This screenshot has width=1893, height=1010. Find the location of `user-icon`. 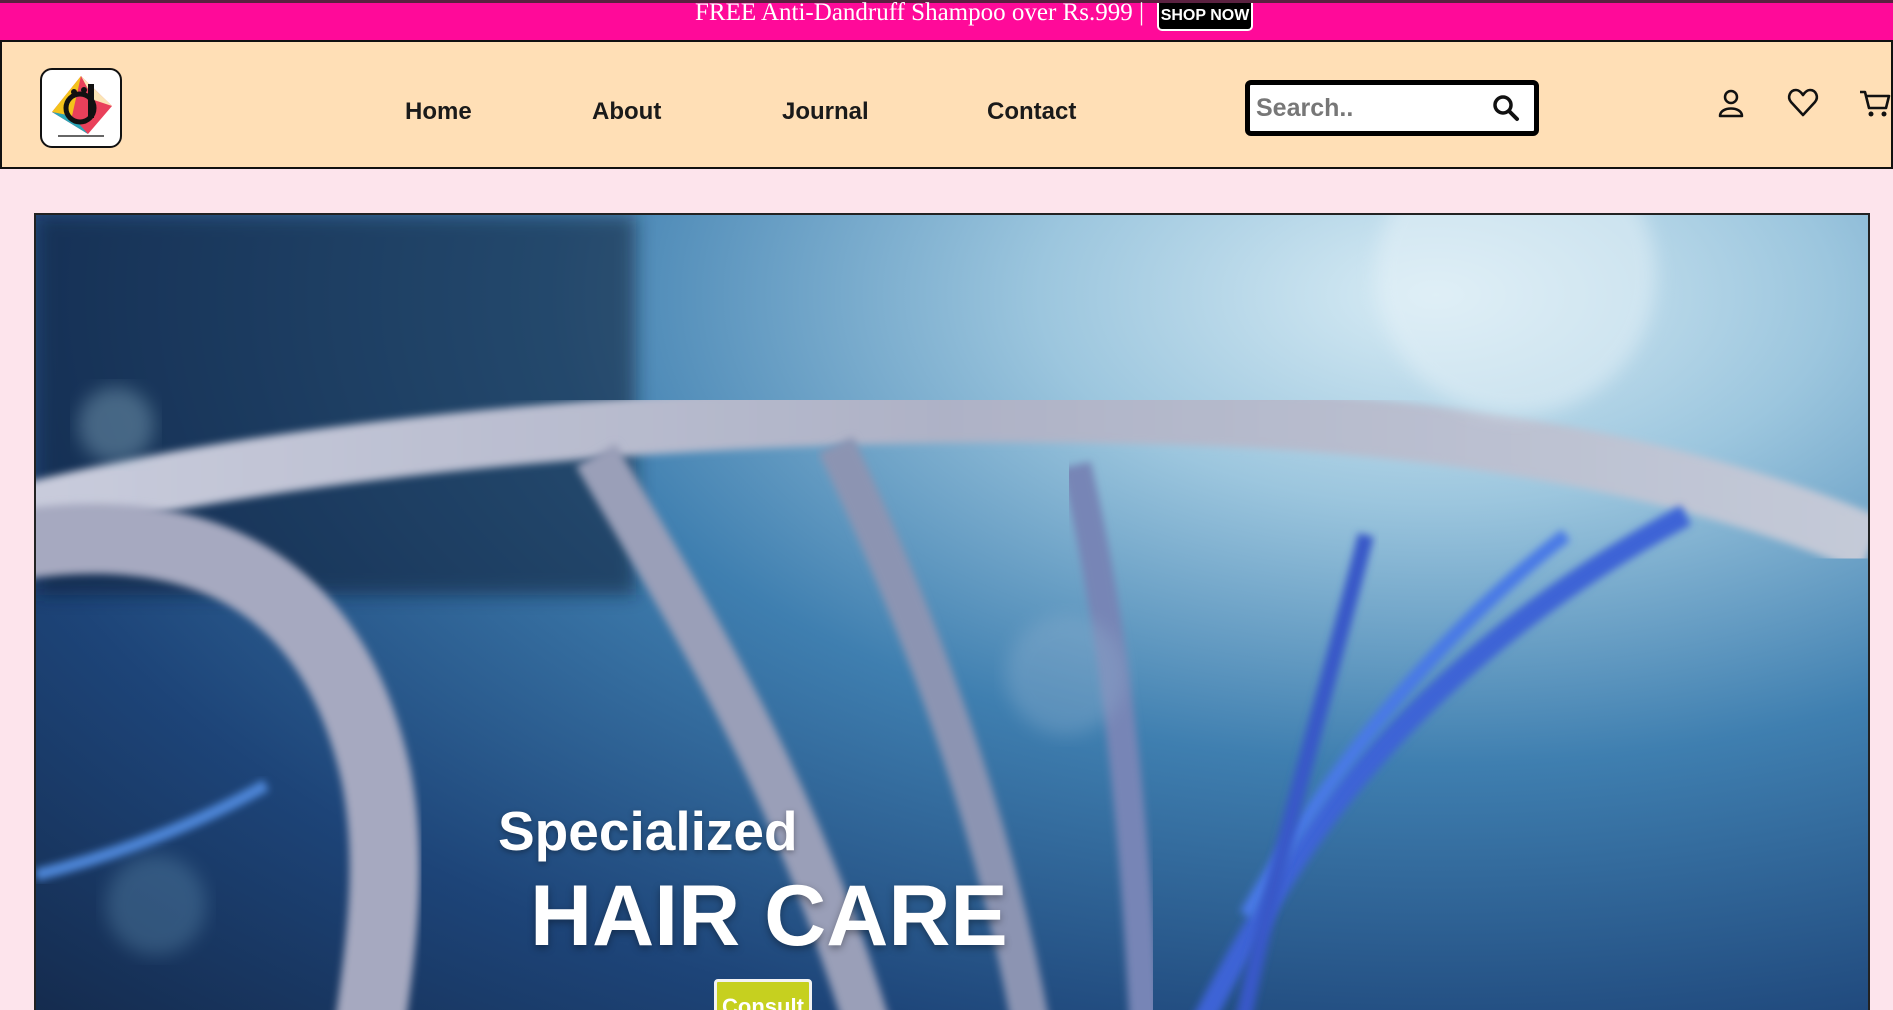

user-icon is located at coordinates (1731, 103).